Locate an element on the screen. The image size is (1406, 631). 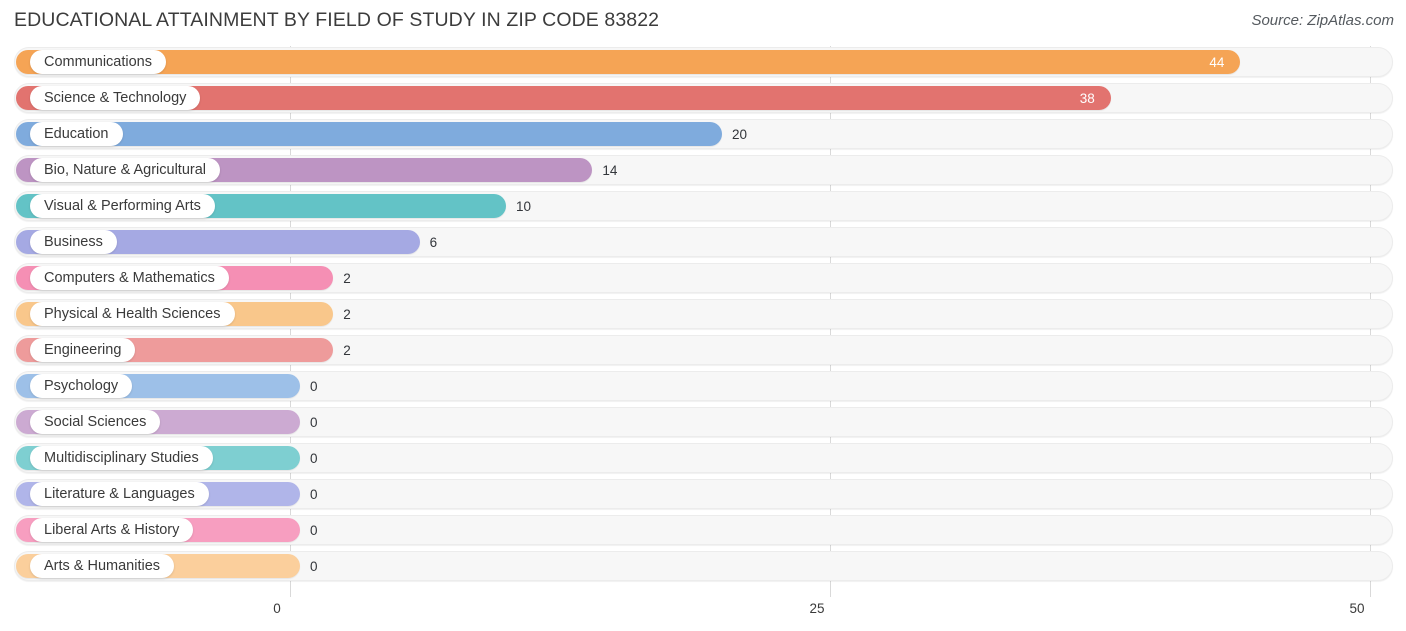
chart-row: Engineering 2 is located at coordinates (703, 350).